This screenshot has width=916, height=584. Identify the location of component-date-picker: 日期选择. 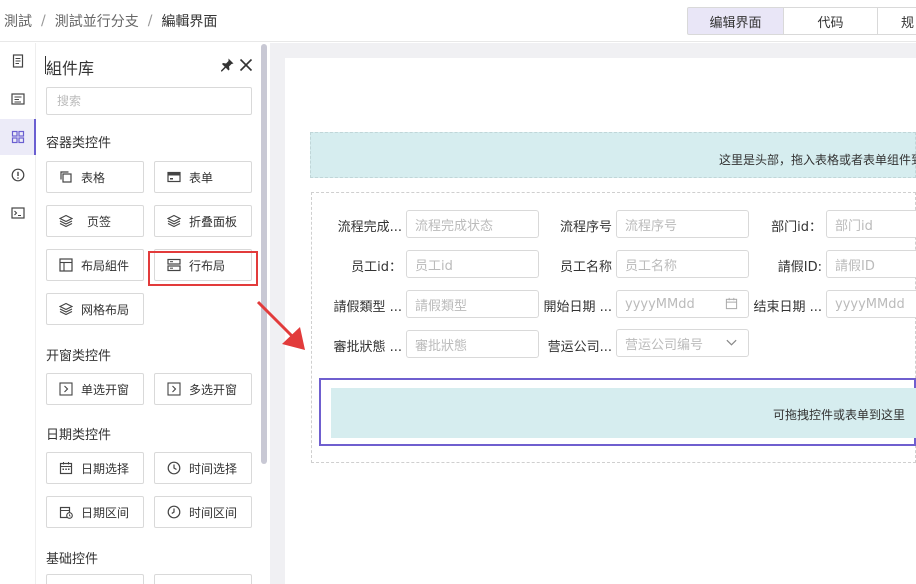
(95, 468).